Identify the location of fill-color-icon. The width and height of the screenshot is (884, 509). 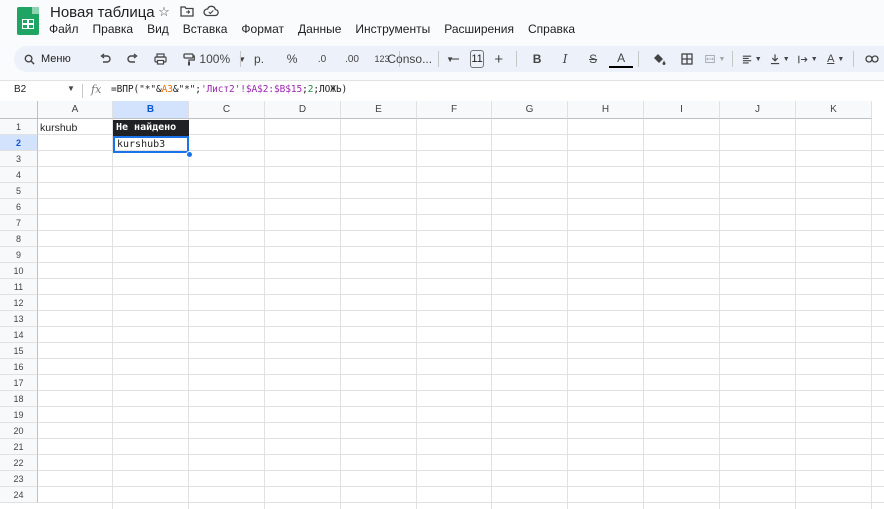
(659, 59).